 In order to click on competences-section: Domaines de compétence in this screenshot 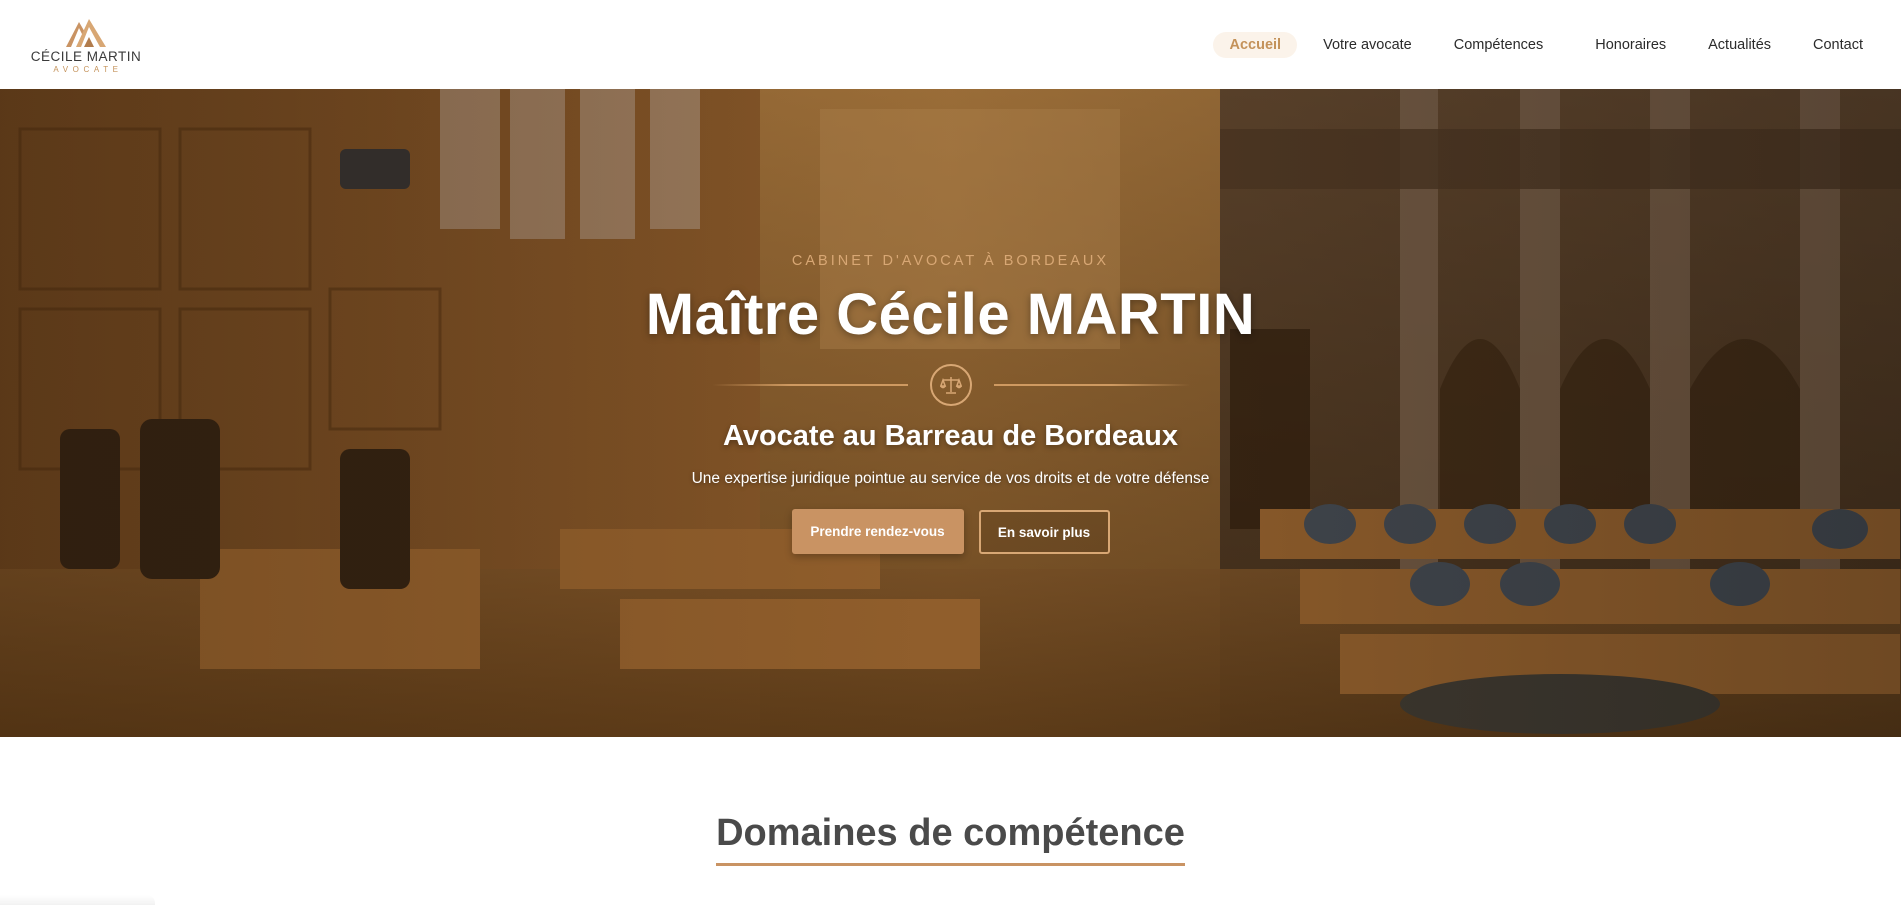, I will do `click(950, 839)`.